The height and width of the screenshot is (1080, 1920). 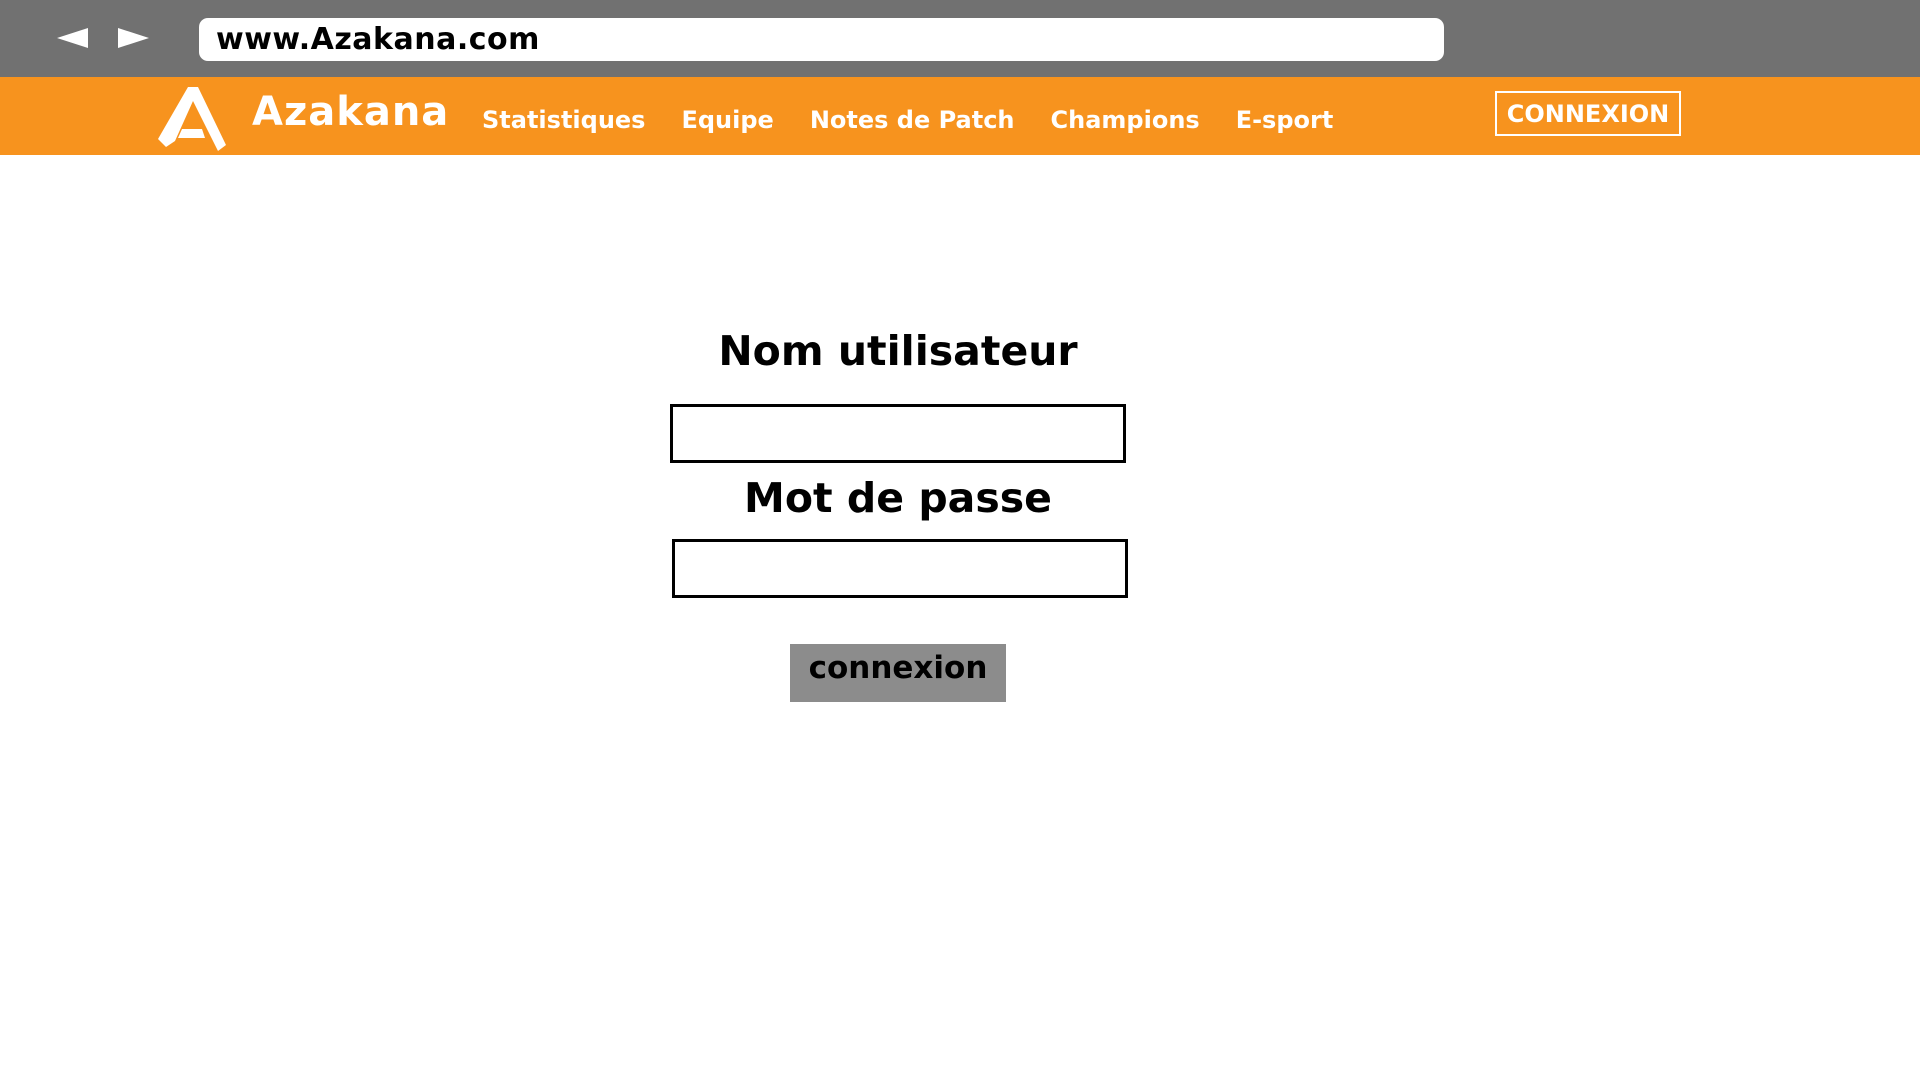 What do you see at coordinates (900, 568) in the screenshot?
I see `password-input` at bounding box center [900, 568].